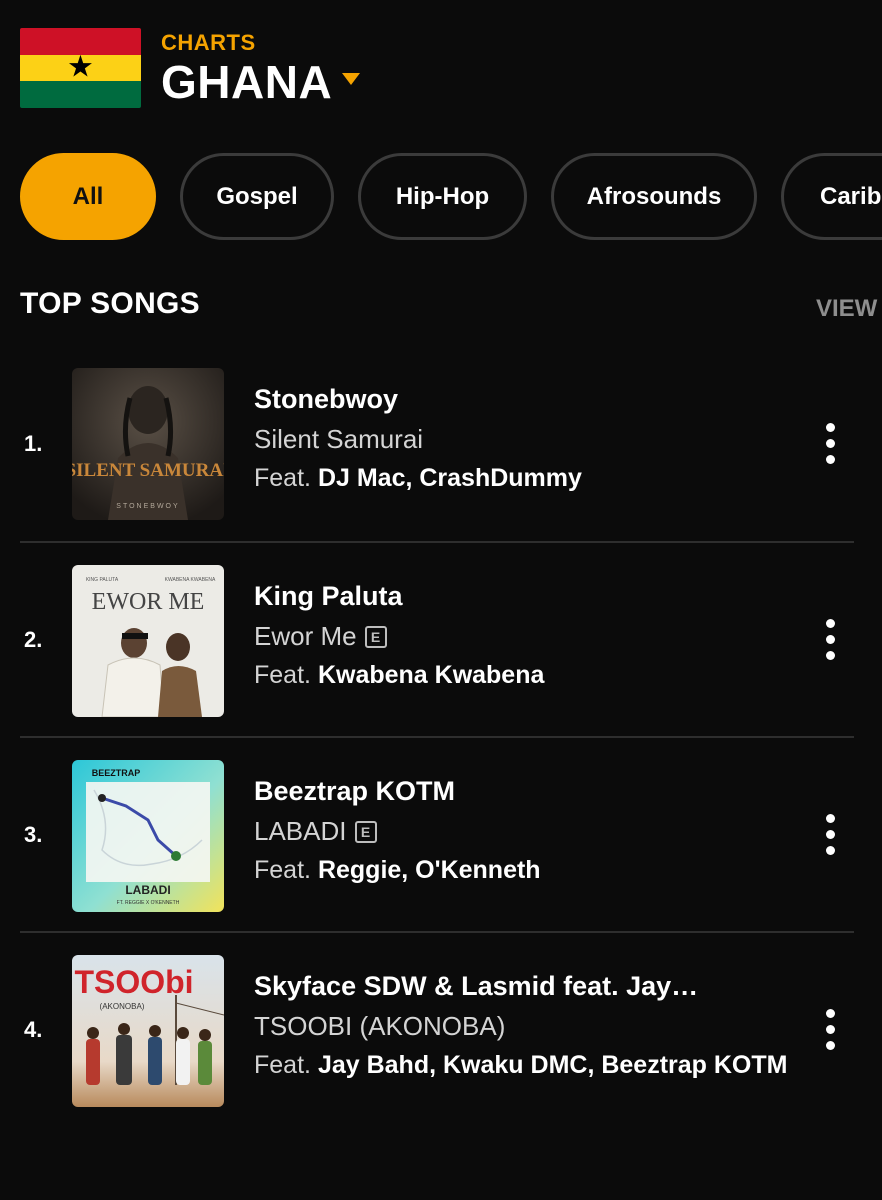 The height and width of the screenshot is (1200, 882). What do you see at coordinates (147, 890) in the screenshot?
I see `album-art-text: LABADI` at bounding box center [147, 890].